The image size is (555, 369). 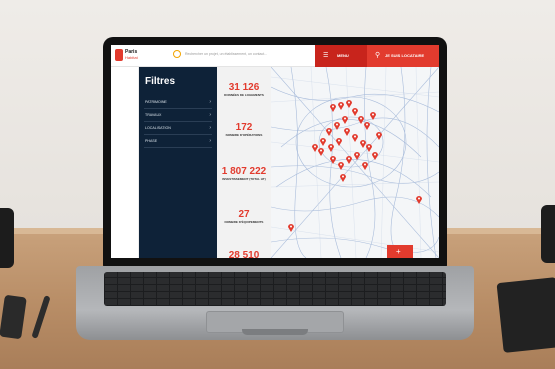 What do you see at coordinates (244, 214) in the screenshot?
I see `stat-value: 27` at bounding box center [244, 214].